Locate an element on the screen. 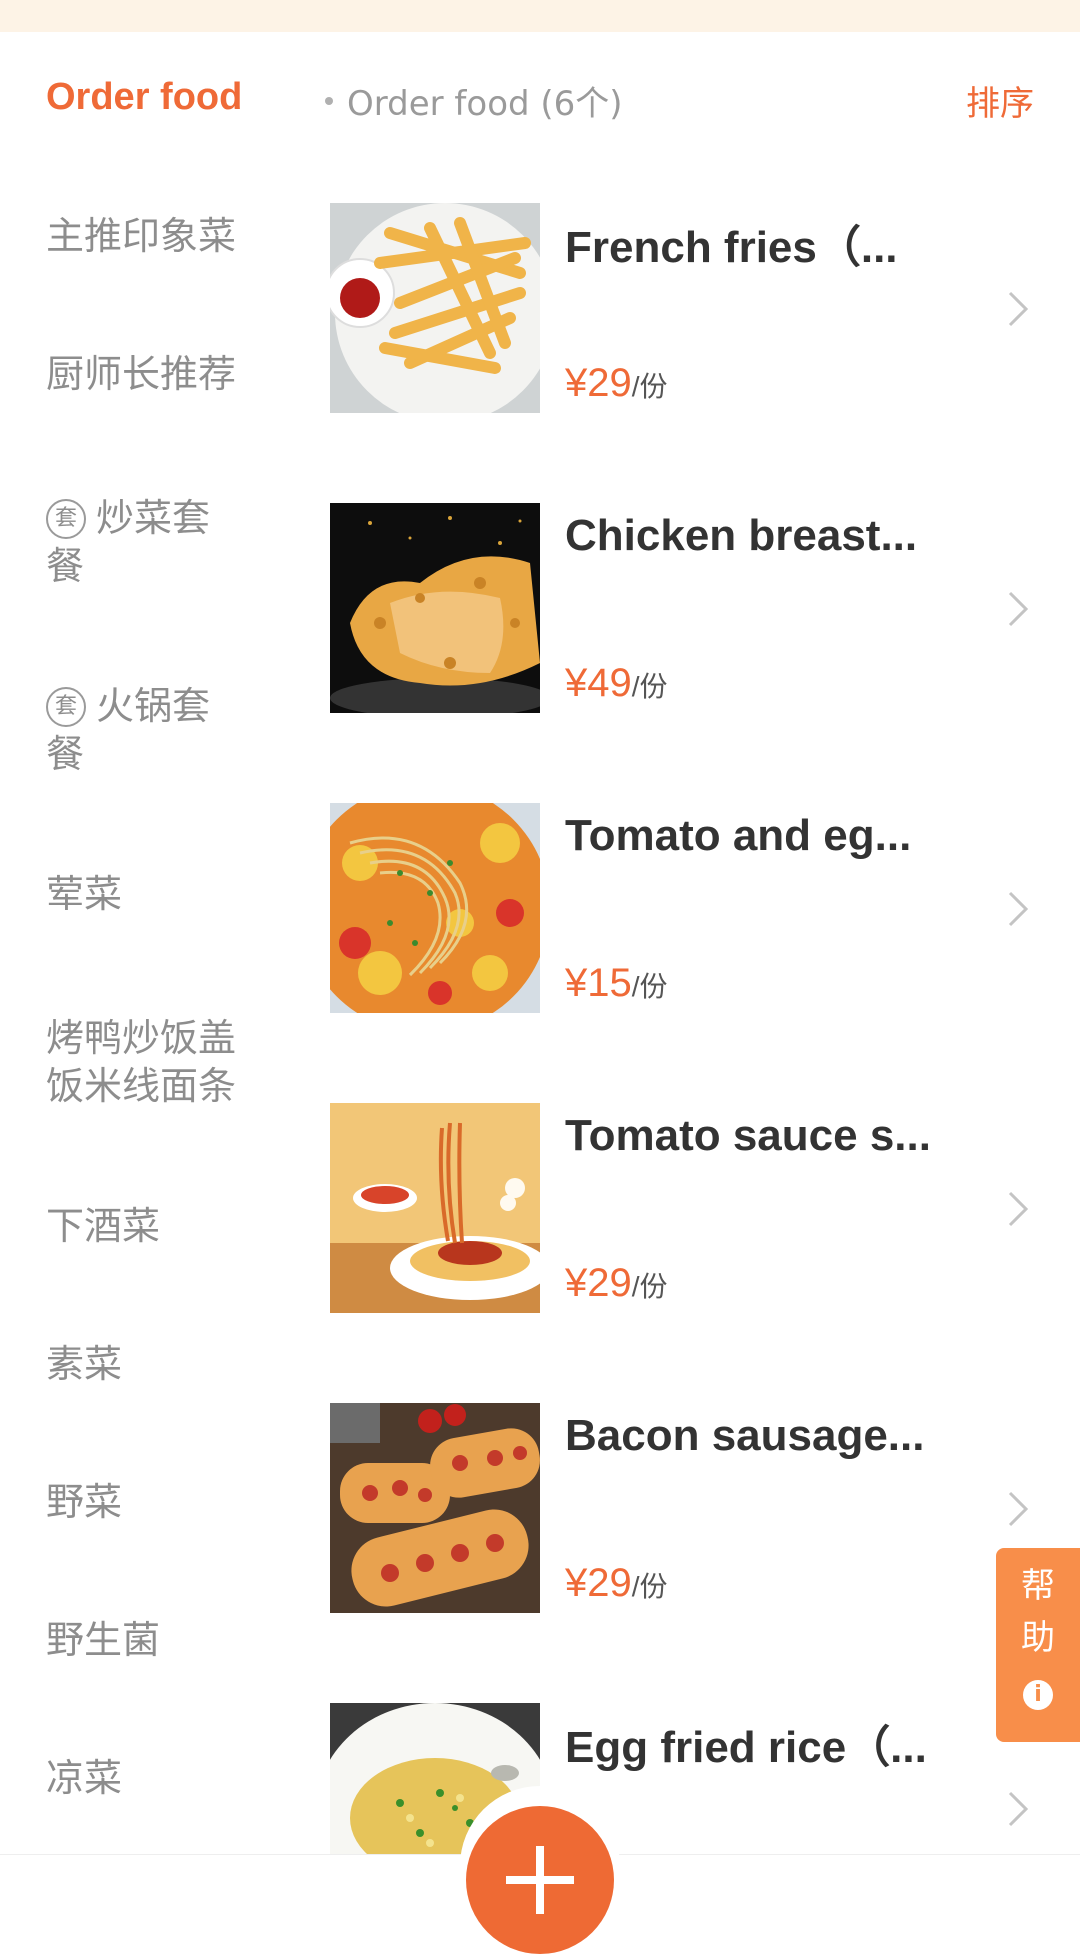 The width and height of the screenshot is (1080, 1954). plus-icon-vertical is located at coordinates (540, 1880).